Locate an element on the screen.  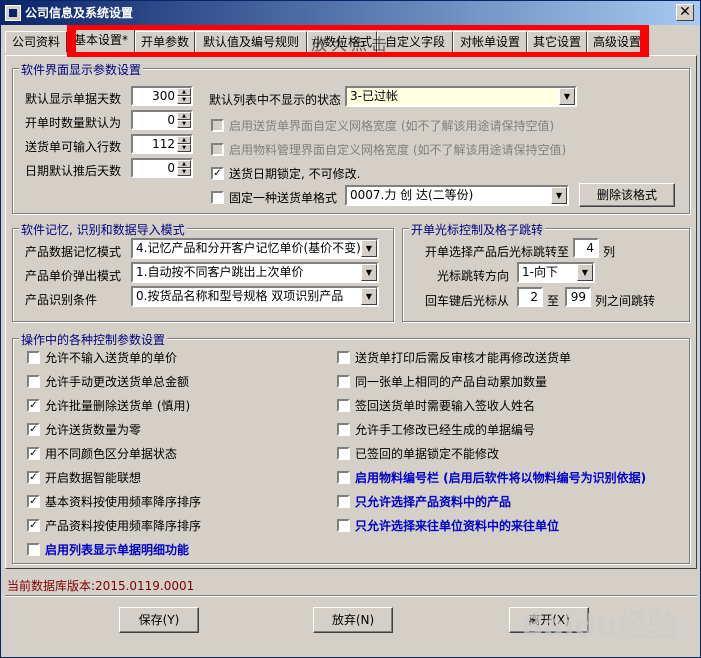
hidden-status-label: 默认列表中不显示的状态 is located at coordinates (275, 100).